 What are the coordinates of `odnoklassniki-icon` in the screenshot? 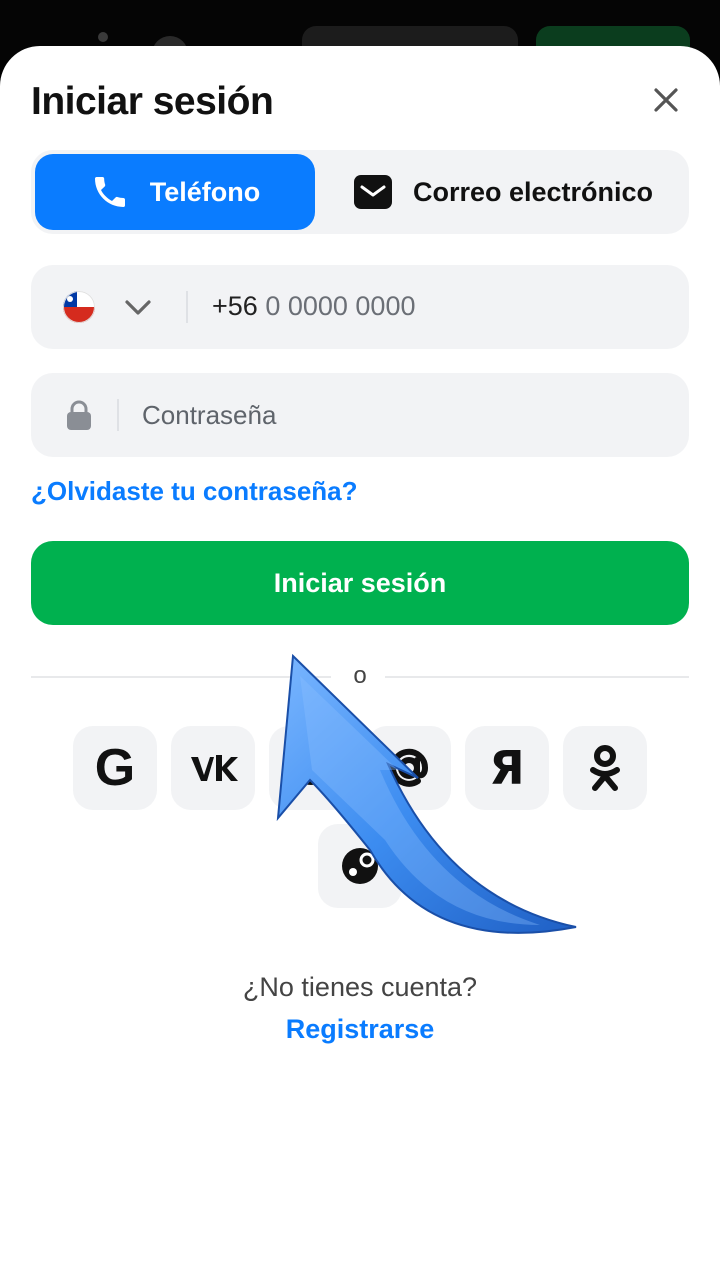 It's located at (605, 768).